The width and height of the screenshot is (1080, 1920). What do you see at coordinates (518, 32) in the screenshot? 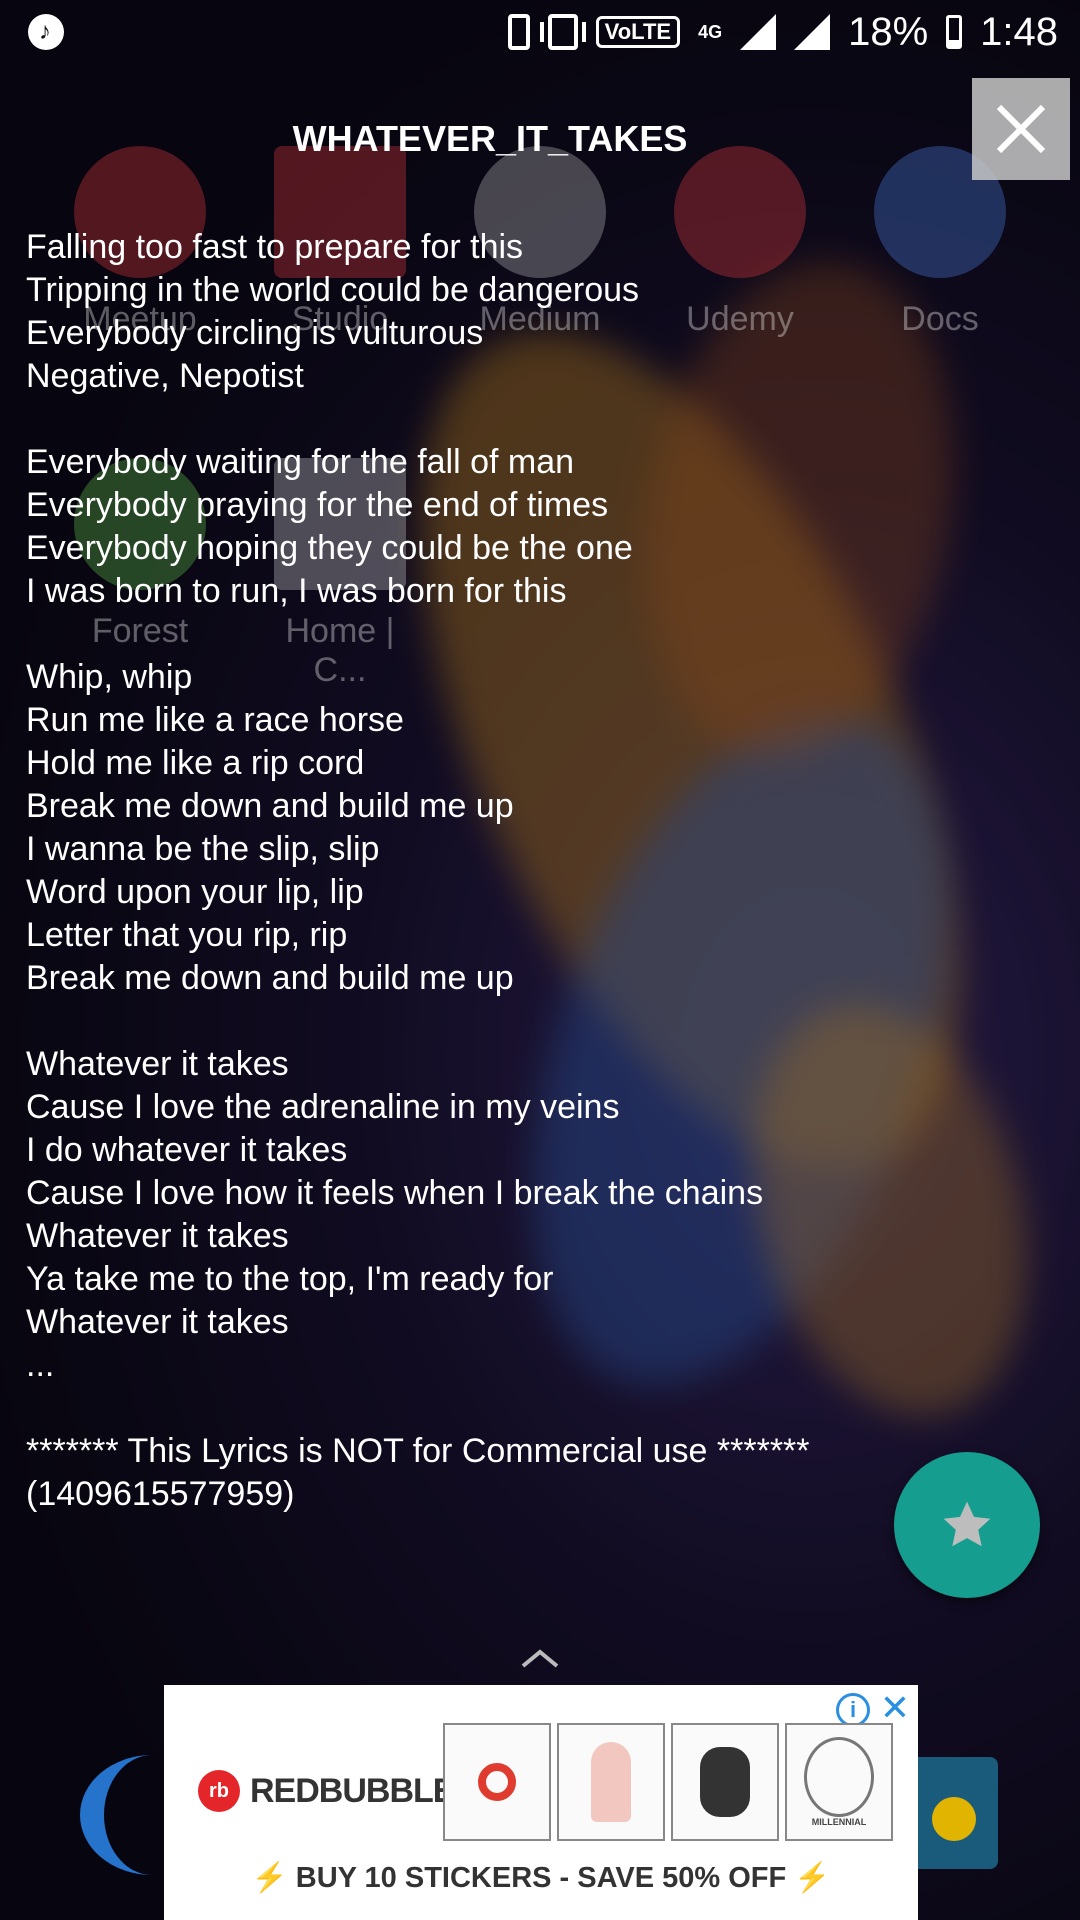
I see `phone-icon` at bounding box center [518, 32].